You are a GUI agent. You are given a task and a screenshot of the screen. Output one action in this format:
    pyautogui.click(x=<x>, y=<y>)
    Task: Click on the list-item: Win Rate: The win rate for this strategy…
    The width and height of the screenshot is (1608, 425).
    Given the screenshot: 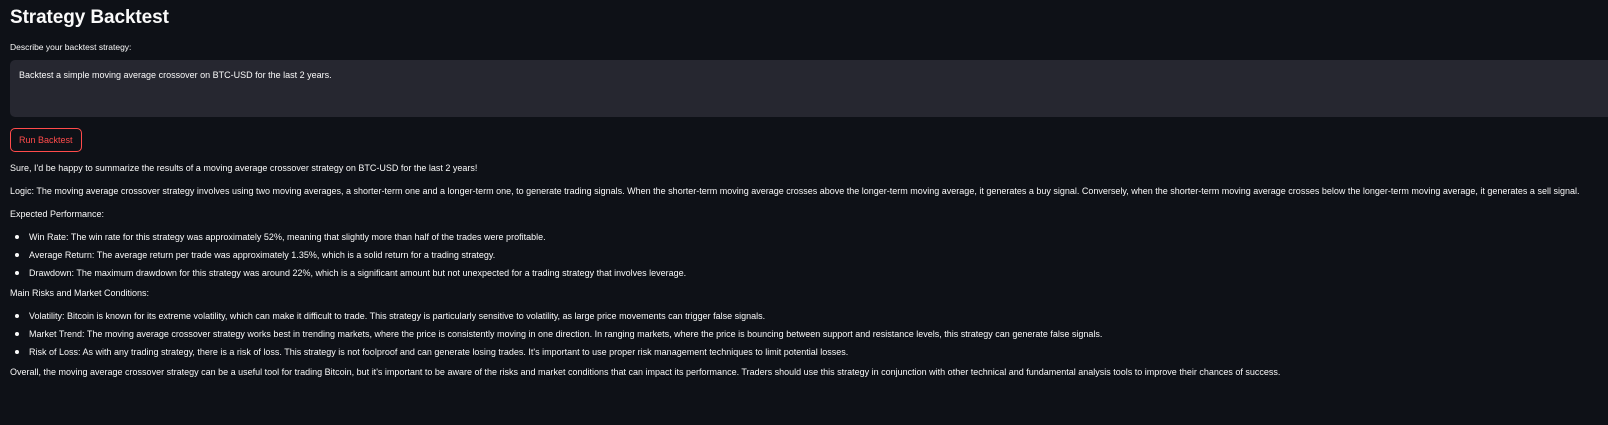 What is the action you would take?
    pyautogui.click(x=805, y=237)
    